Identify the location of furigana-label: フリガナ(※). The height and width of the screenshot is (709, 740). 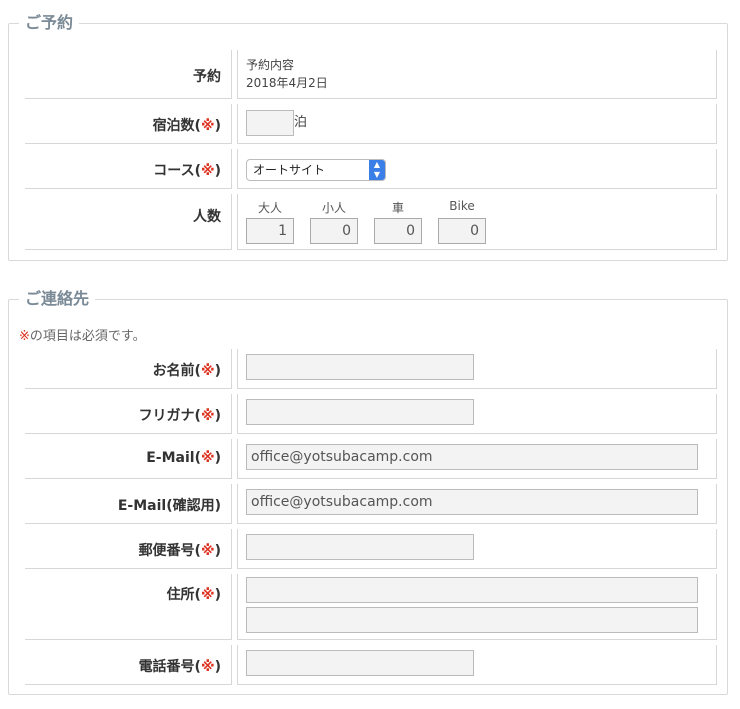
(179, 416).